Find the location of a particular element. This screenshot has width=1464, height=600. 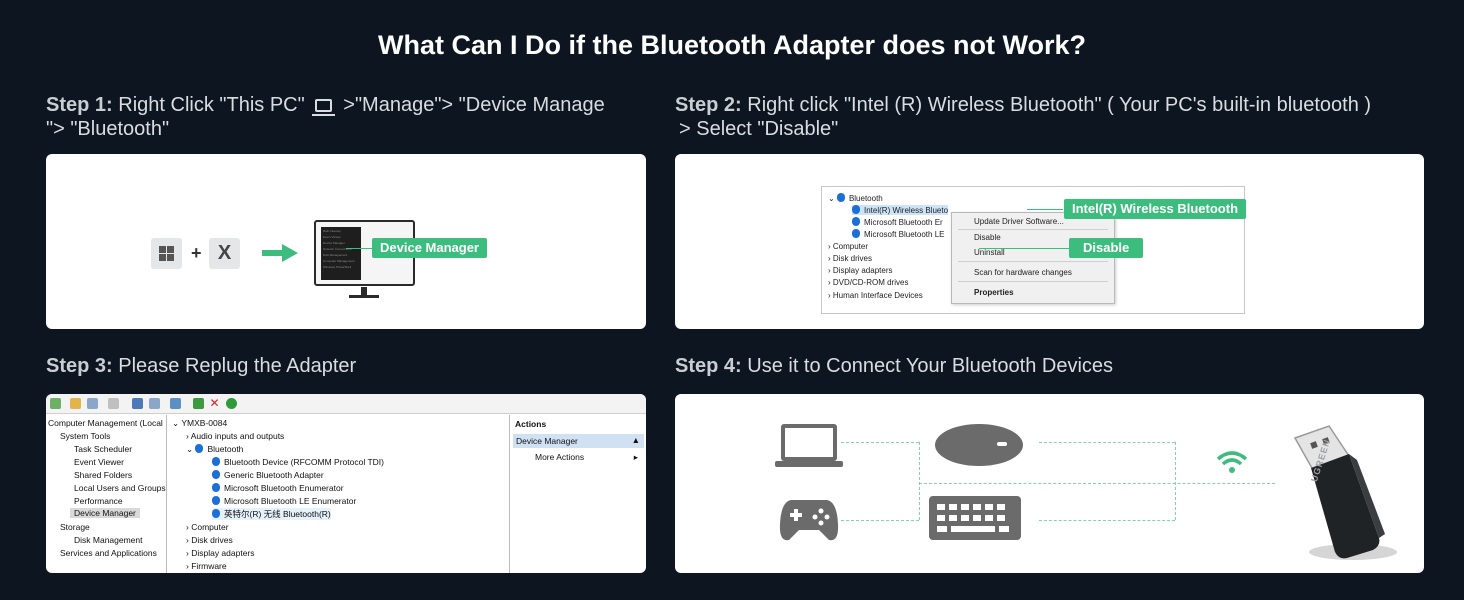

step1-text-a: Right Click "This PC" is located at coordinates (211, 105).